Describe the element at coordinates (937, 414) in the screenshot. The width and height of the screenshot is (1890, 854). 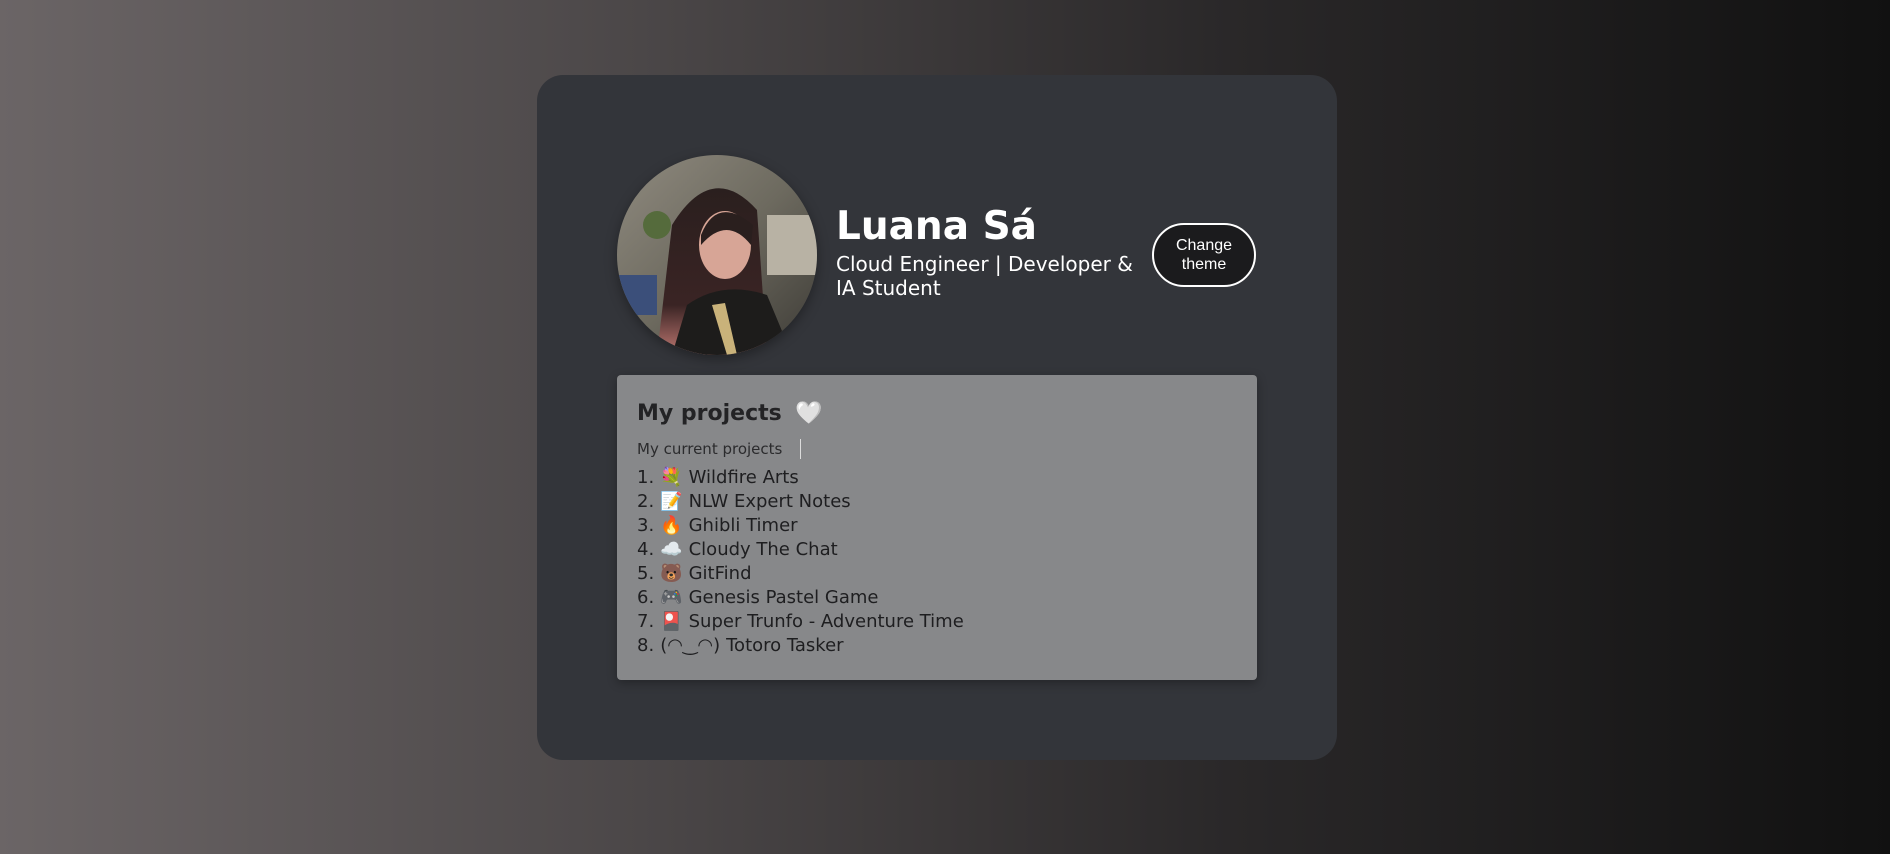
I see `projects-title: My projects 🤍` at that location.